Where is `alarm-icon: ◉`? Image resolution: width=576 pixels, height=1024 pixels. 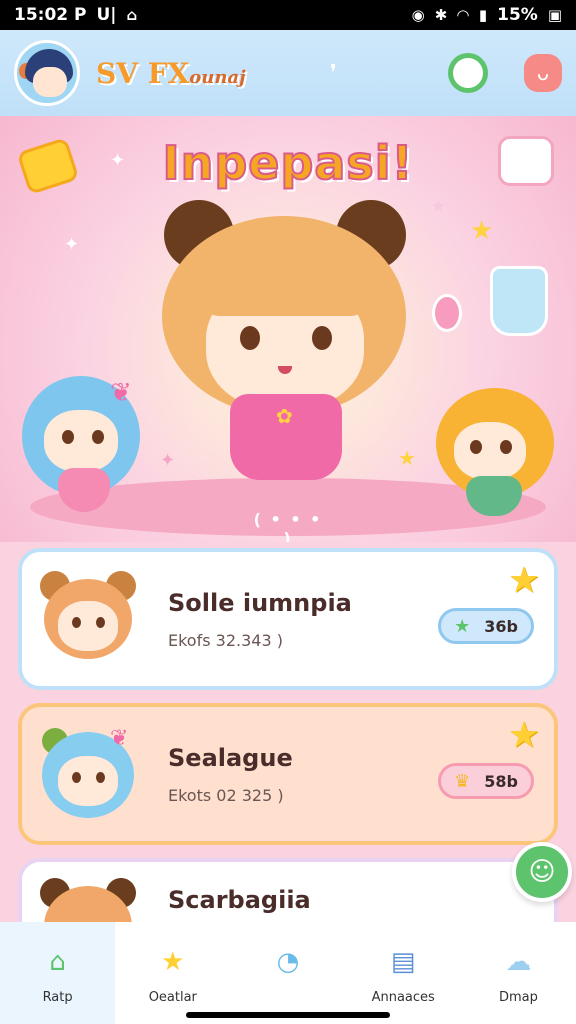 alarm-icon: ◉ is located at coordinates (418, 15).